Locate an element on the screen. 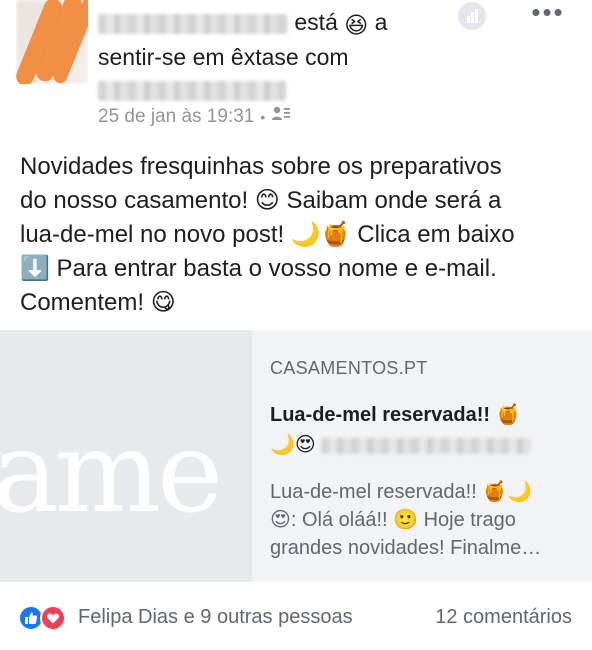  link-domain: CASAMENTOS.PT is located at coordinates (349, 368).